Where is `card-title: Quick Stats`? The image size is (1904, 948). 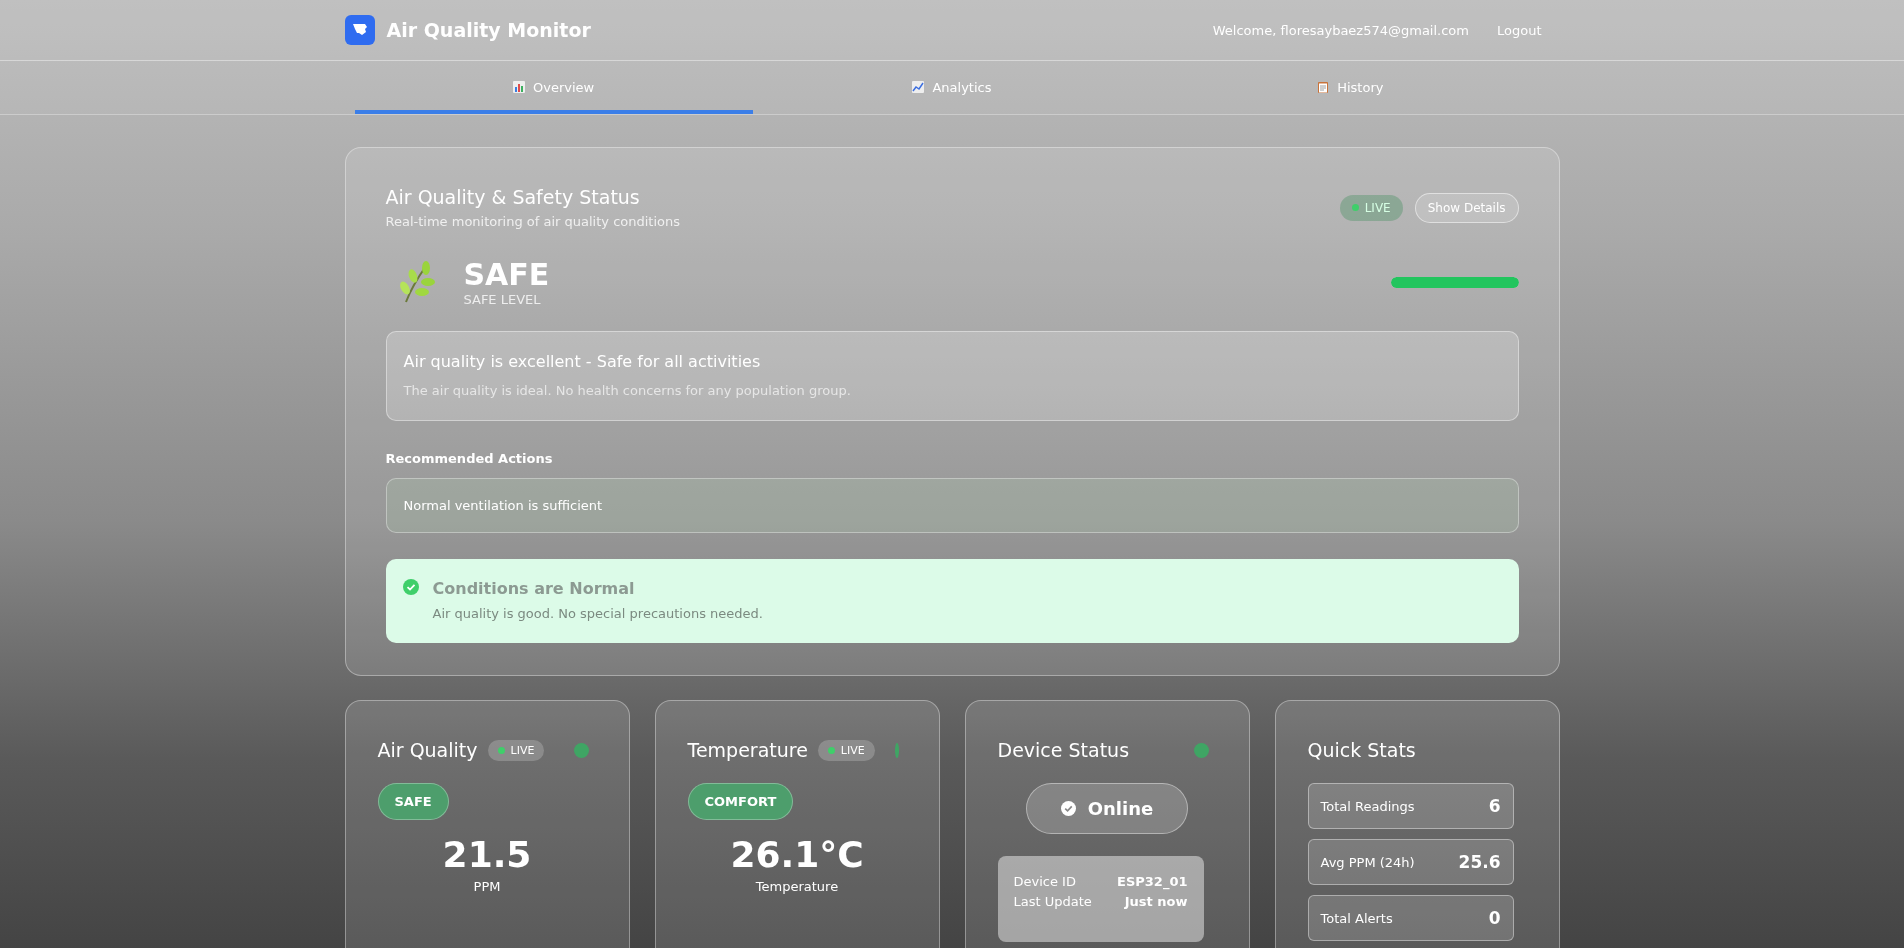 card-title: Quick Stats is located at coordinates (1361, 750).